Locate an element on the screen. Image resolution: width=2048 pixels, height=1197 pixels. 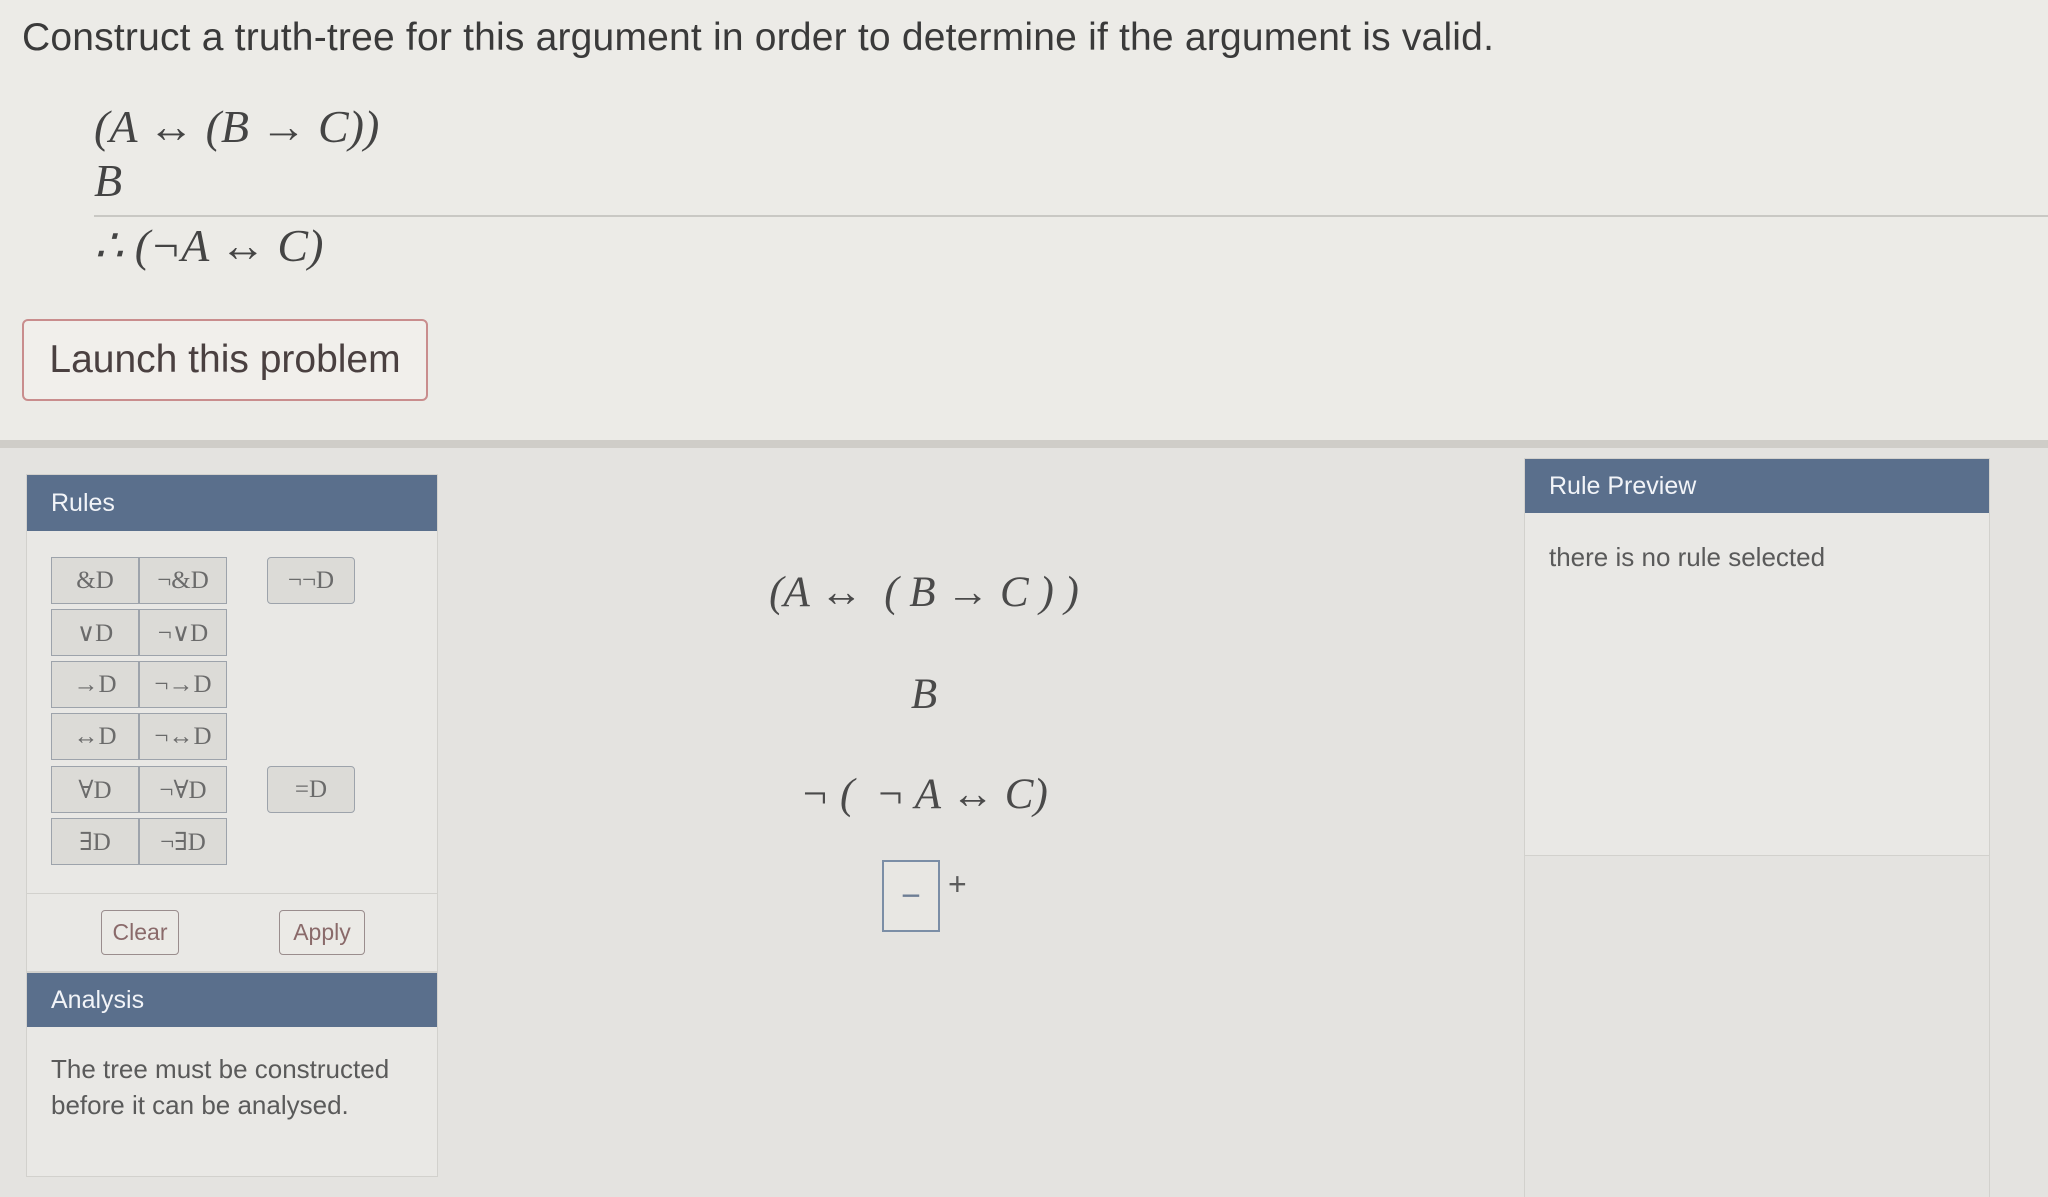
rule-biconditional-decomposition: ↔D is located at coordinates (95, 736).